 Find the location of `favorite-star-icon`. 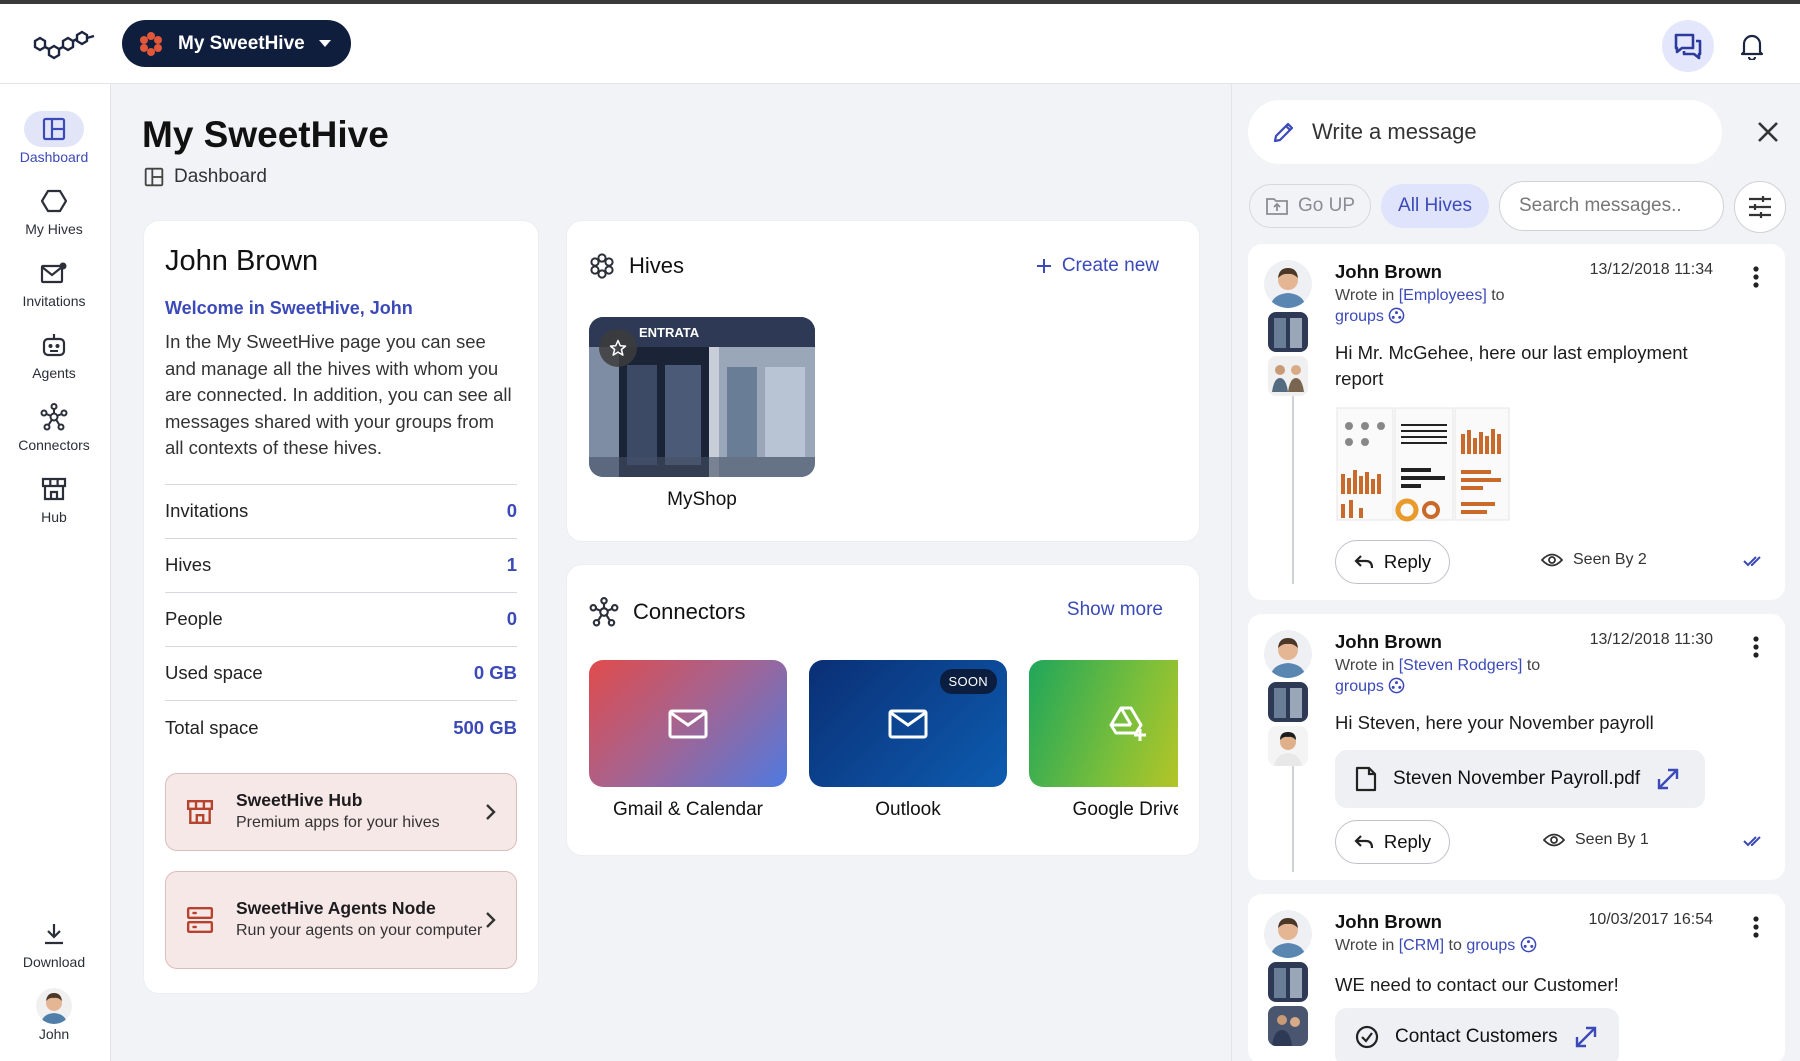

favorite-star-icon is located at coordinates (618, 348).